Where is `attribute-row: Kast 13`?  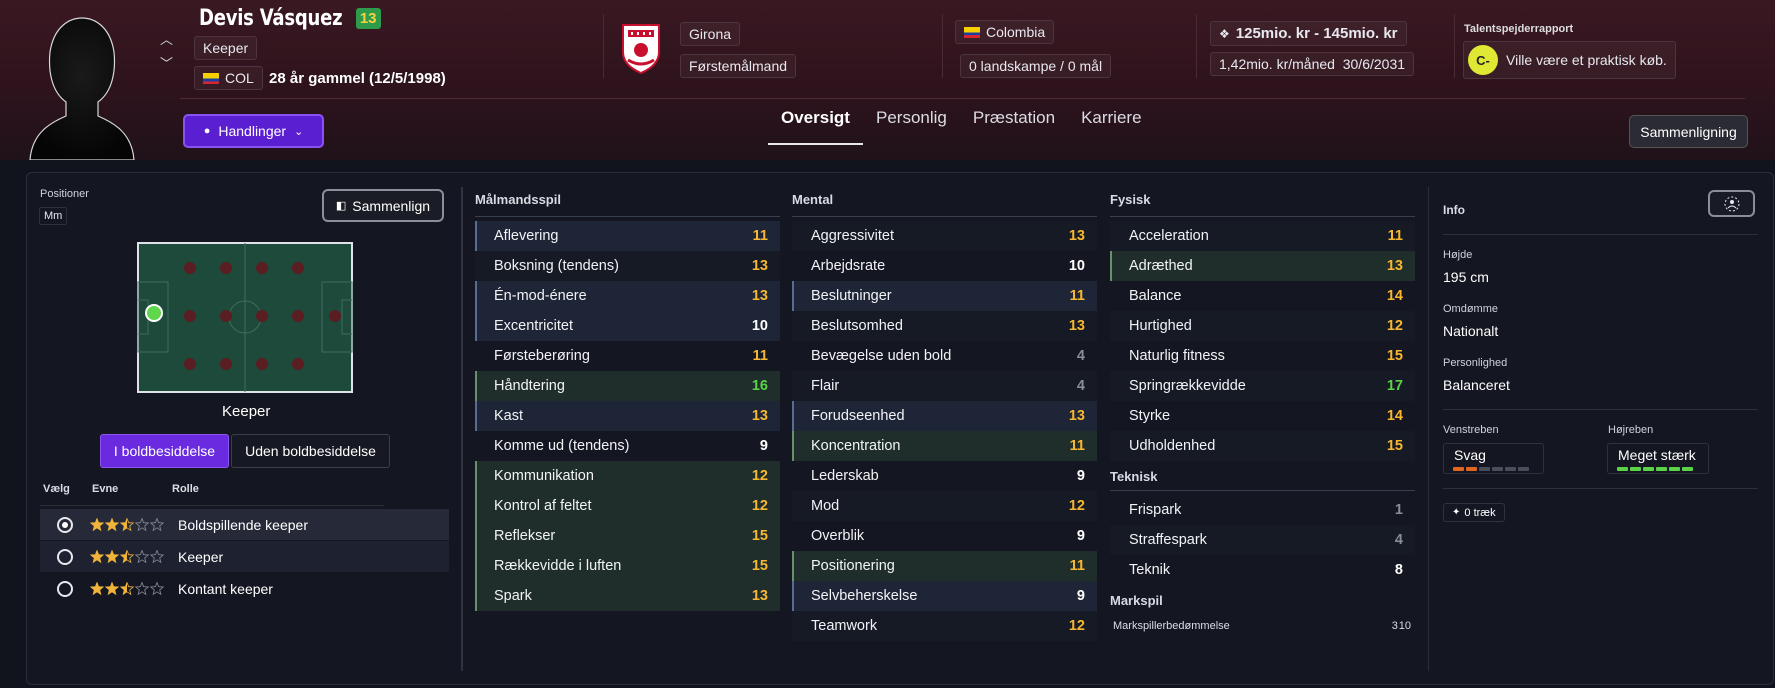 attribute-row: Kast 13 is located at coordinates (627, 416).